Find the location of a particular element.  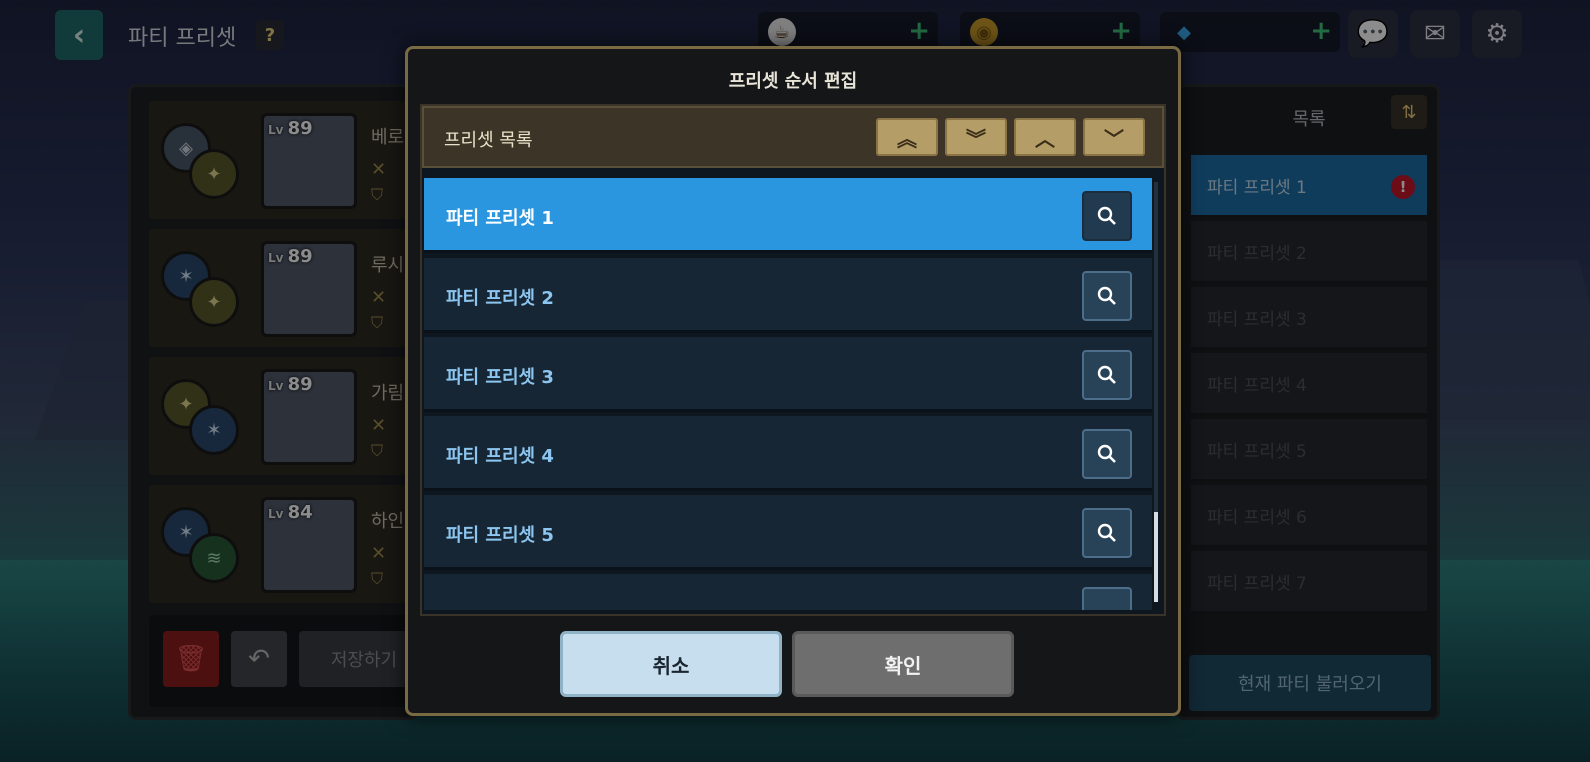

list-header-label: 프리셋 목록 is located at coordinates (488, 140).